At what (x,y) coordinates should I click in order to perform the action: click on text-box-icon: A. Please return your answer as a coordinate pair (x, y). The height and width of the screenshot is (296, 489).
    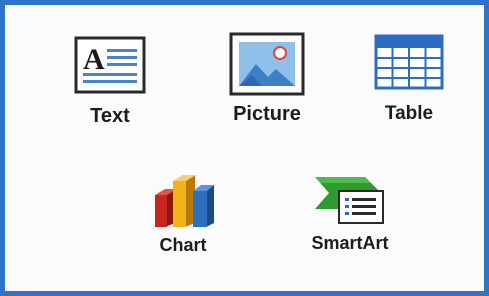
    Looking at the image, I should click on (110, 65).